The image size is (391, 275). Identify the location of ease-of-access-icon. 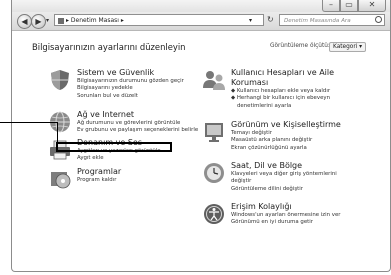
(214, 214).